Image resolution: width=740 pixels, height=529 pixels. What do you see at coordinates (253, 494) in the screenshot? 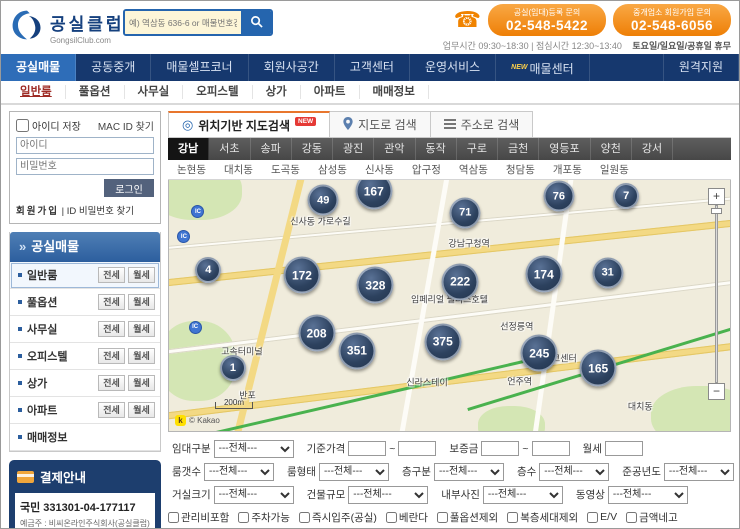
I see `living-room-size-select: ---전체---` at bounding box center [253, 494].